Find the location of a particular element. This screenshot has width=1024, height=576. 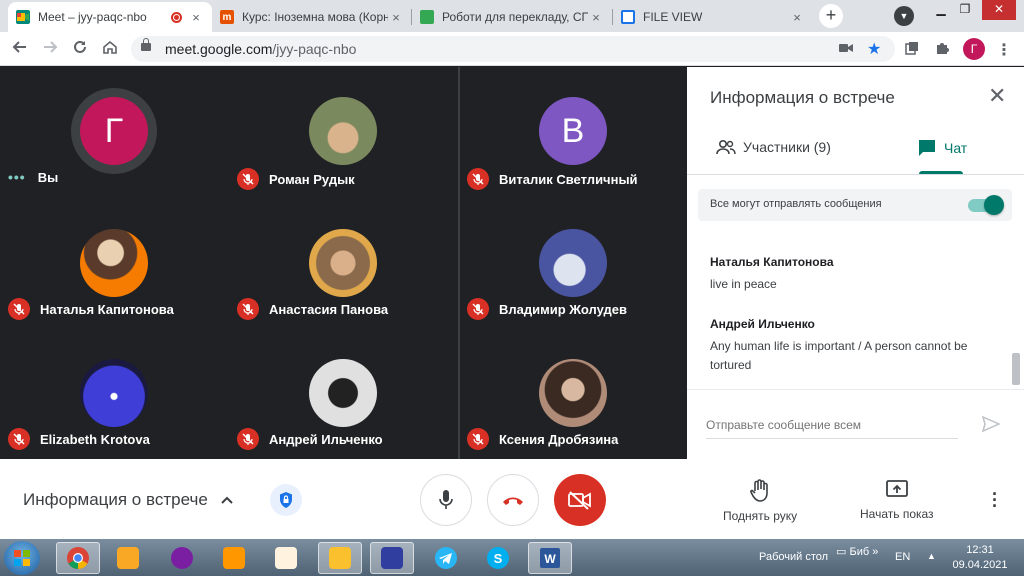

participant-tile: Роман Рудык is located at coordinates (343, 132).